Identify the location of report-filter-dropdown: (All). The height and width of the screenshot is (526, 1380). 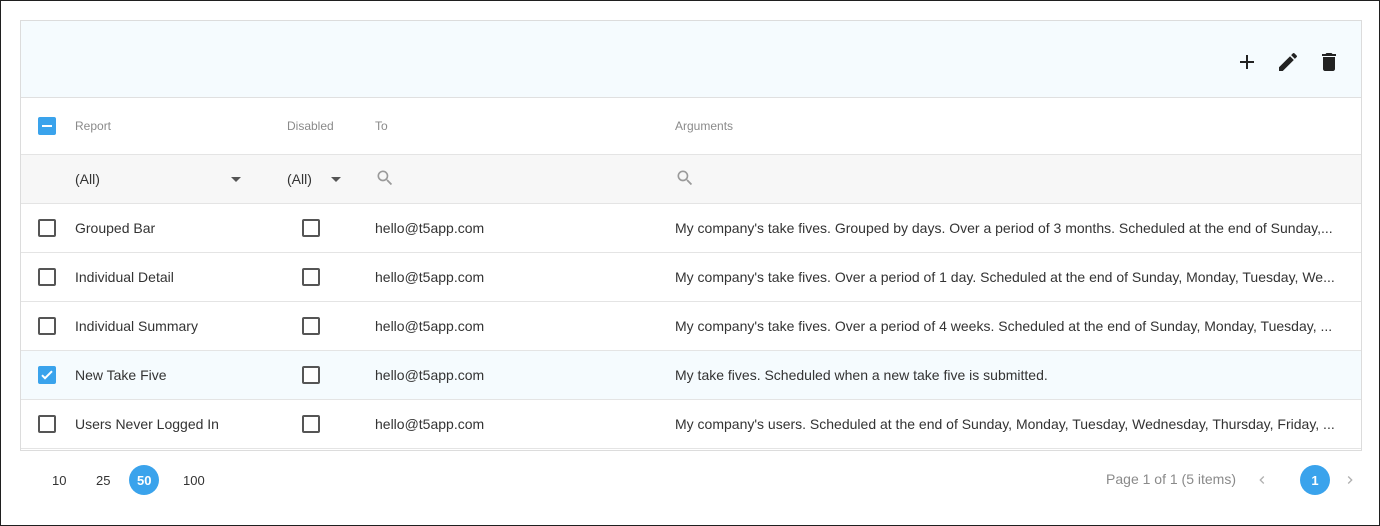
(165, 179).